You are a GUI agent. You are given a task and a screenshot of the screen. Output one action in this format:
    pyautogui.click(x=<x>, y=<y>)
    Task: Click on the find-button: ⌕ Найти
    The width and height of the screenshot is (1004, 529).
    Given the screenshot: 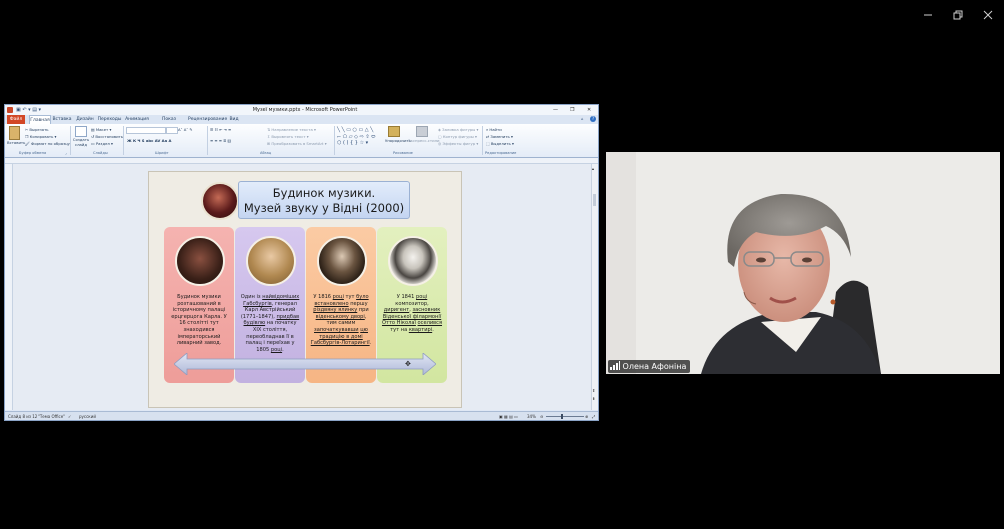 What is the action you would take?
    pyautogui.click(x=494, y=129)
    